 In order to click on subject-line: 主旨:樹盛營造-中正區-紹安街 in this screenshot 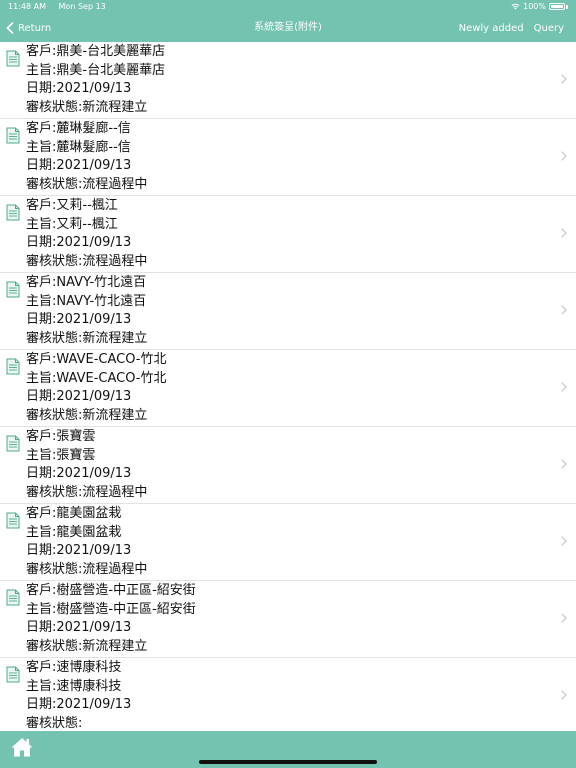, I will do `click(111, 610)`.